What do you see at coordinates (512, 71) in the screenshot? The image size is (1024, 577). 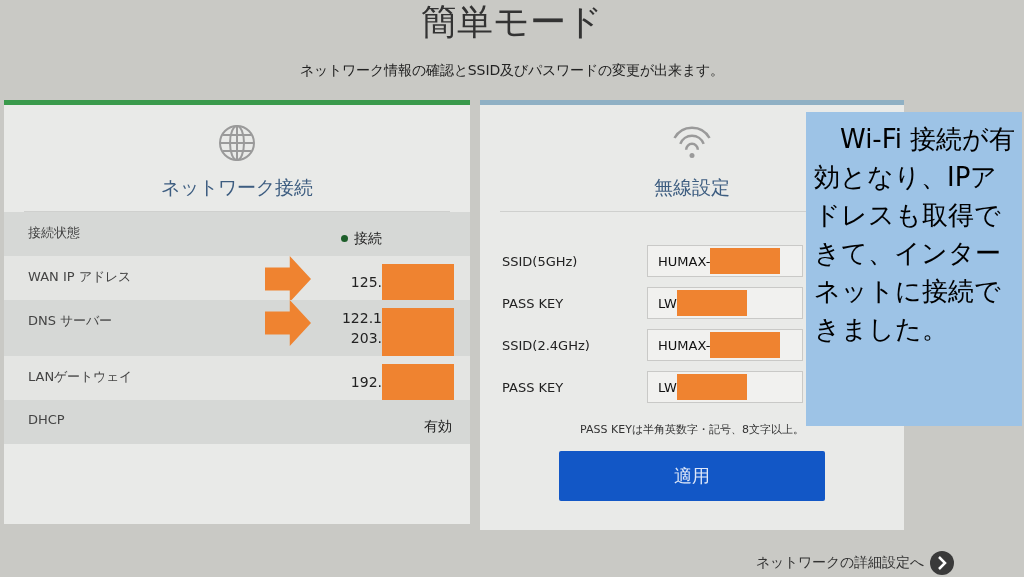 I see `page-subtitle: ネットワーク情報の確認とSSID及びパスワードの変更が出来ます。` at bounding box center [512, 71].